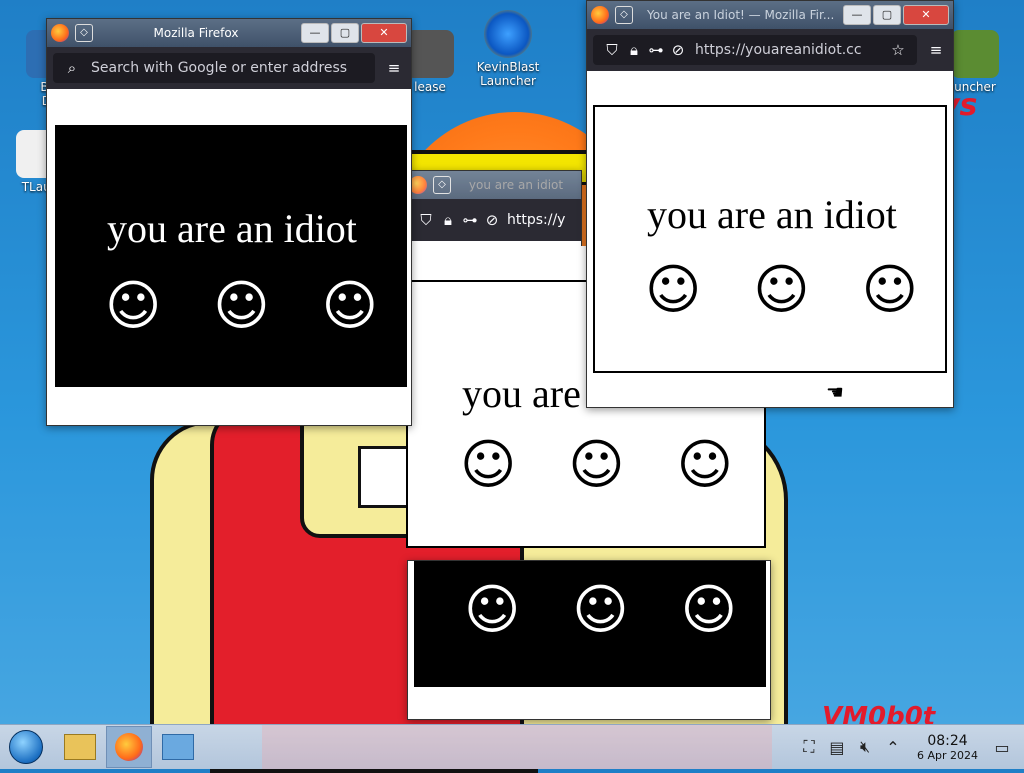 This screenshot has height=773, width=1024. What do you see at coordinates (430, 87) in the screenshot?
I see `desktop-icon-label: lease` at bounding box center [430, 87].